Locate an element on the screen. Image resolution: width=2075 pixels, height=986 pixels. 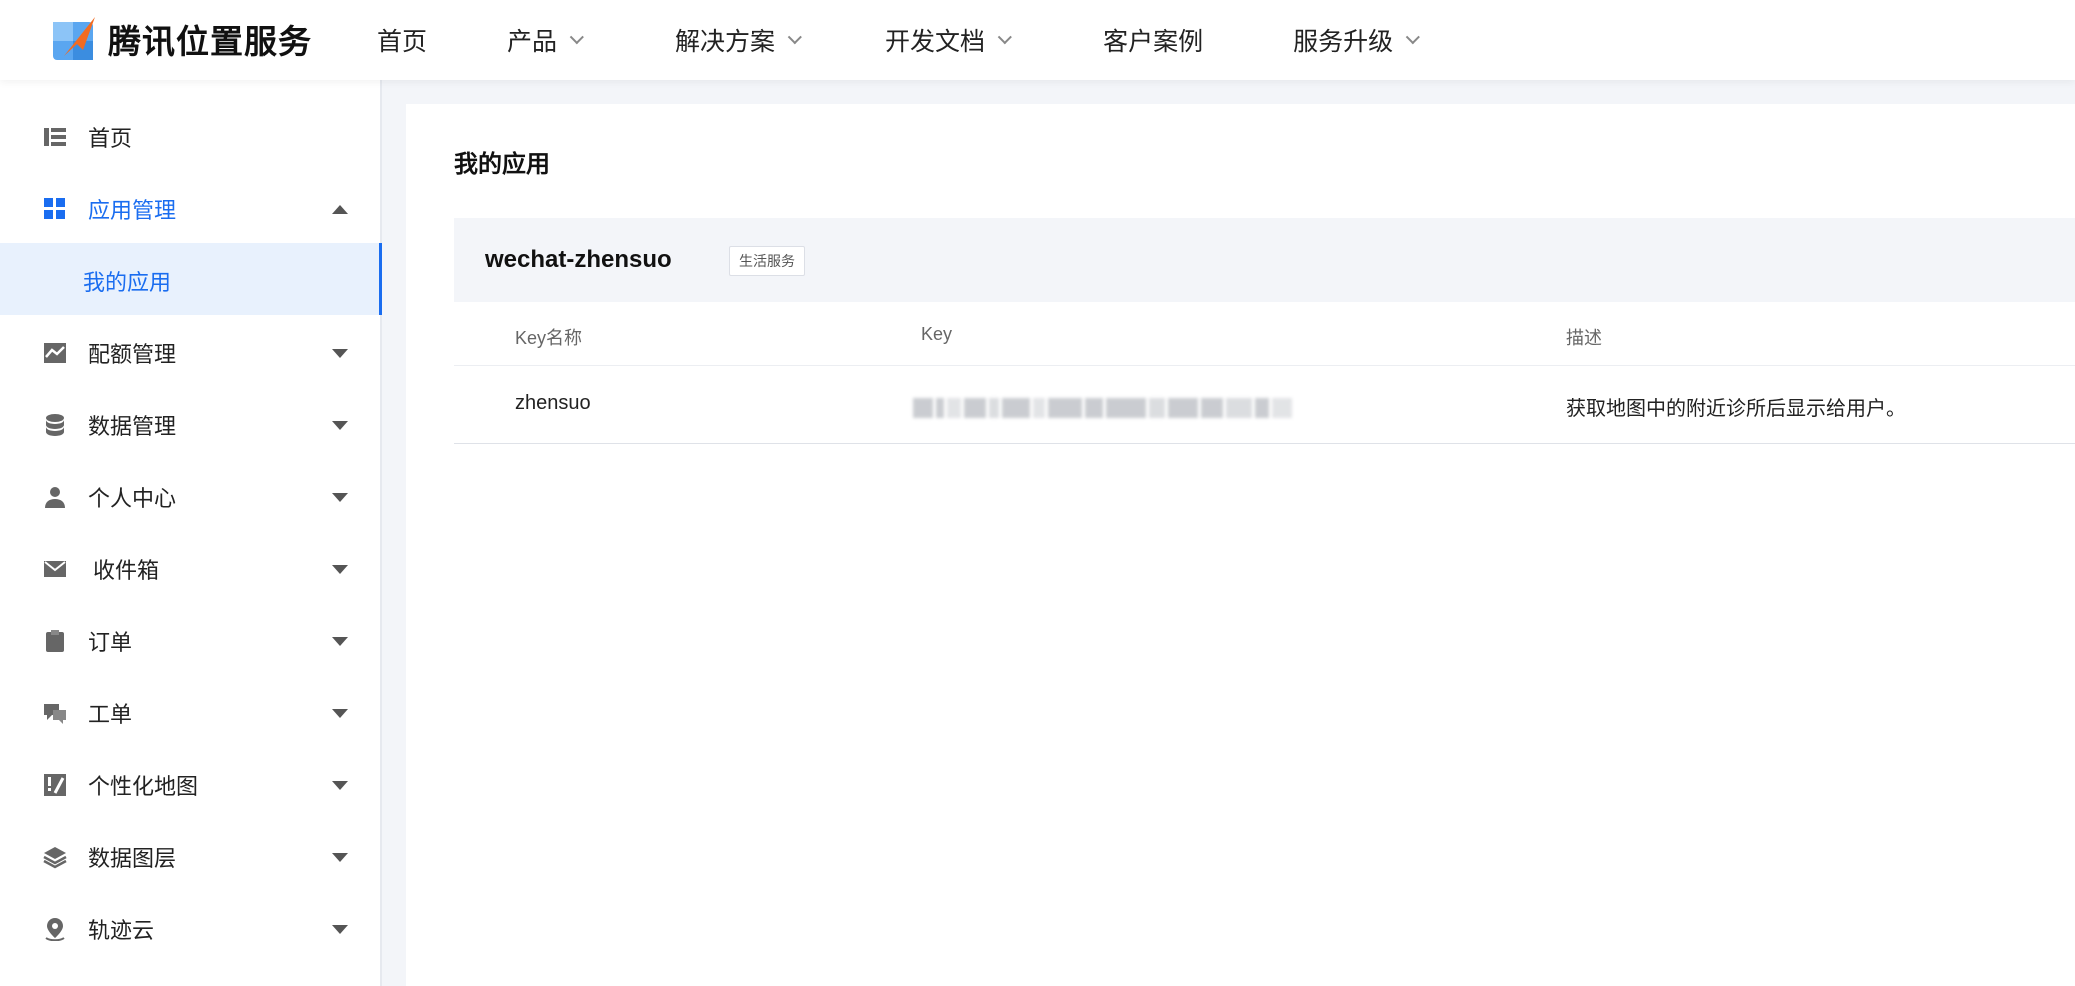
nav-cases: 客户案例 is located at coordinates (1153, 40).